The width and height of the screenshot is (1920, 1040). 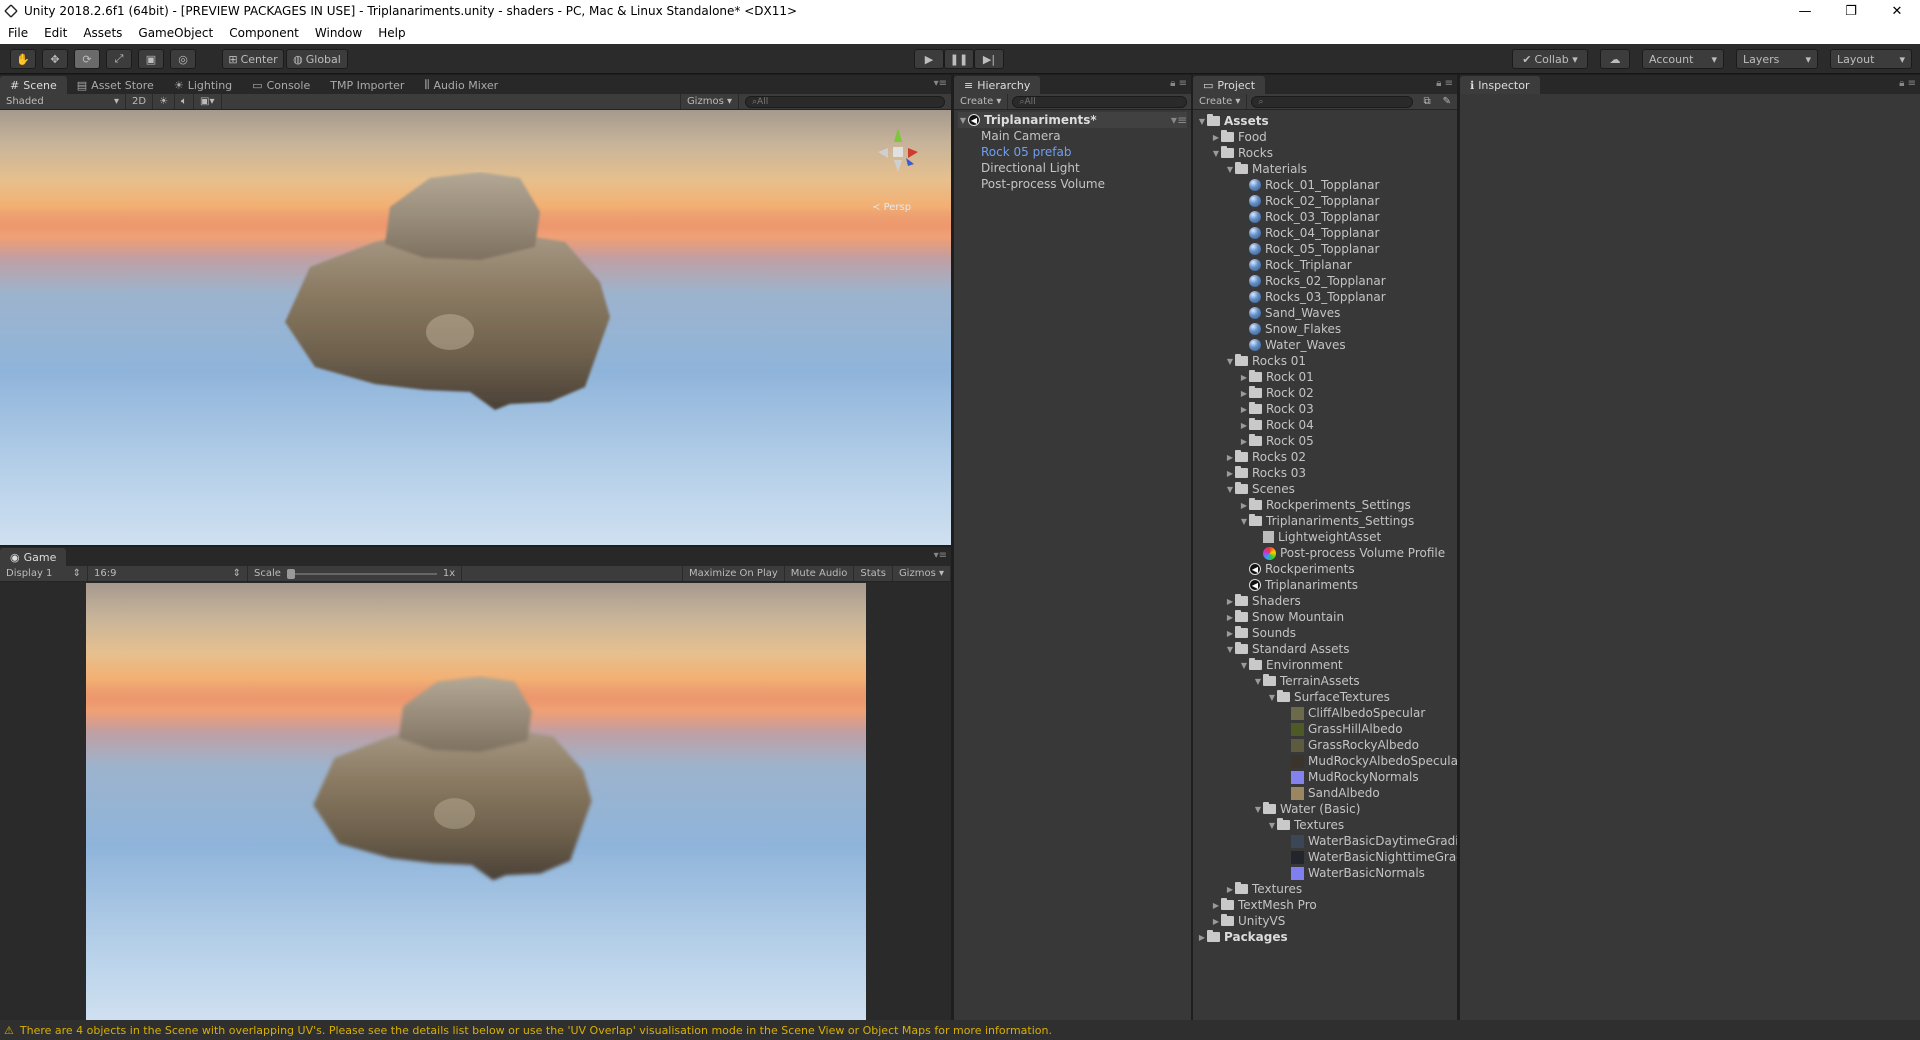 I want to click on project-item: ▼ Materials, so click(x=1266, y=169).